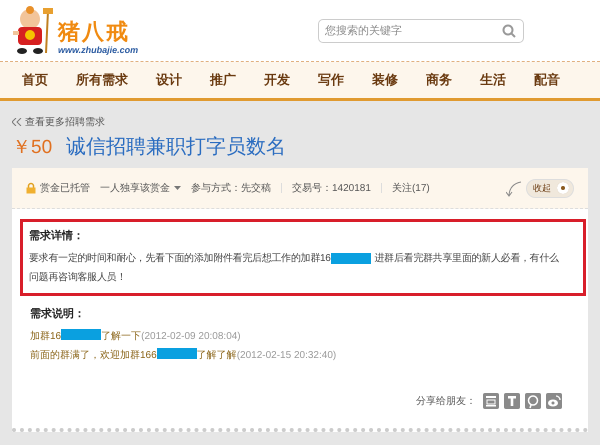 Image resolution: width=600 pixels, height=445 pixels. Describe the element at coordinates (65, 122) in the screenshot. I see `back-link: 查看更多招聘需求` at that location.